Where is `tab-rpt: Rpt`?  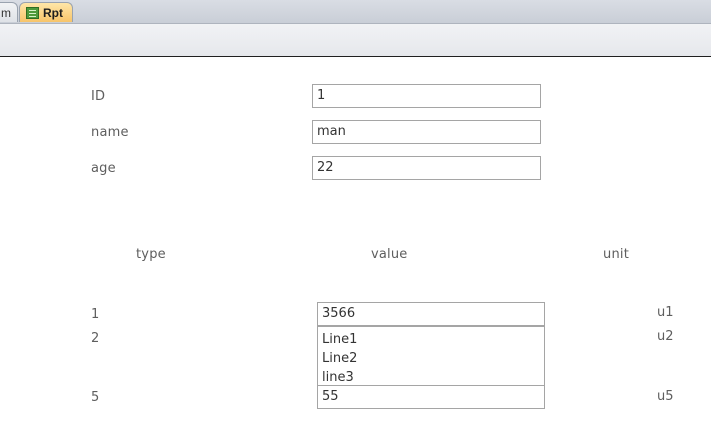
tab-rpt: Rpt is located at coordinates (46, 12).